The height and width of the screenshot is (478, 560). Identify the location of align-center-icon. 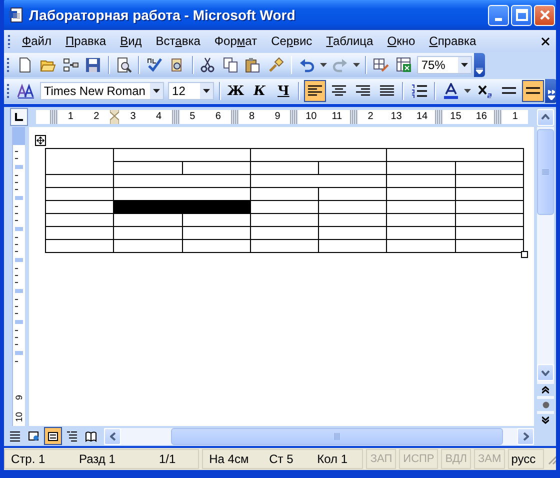
(339, 91).